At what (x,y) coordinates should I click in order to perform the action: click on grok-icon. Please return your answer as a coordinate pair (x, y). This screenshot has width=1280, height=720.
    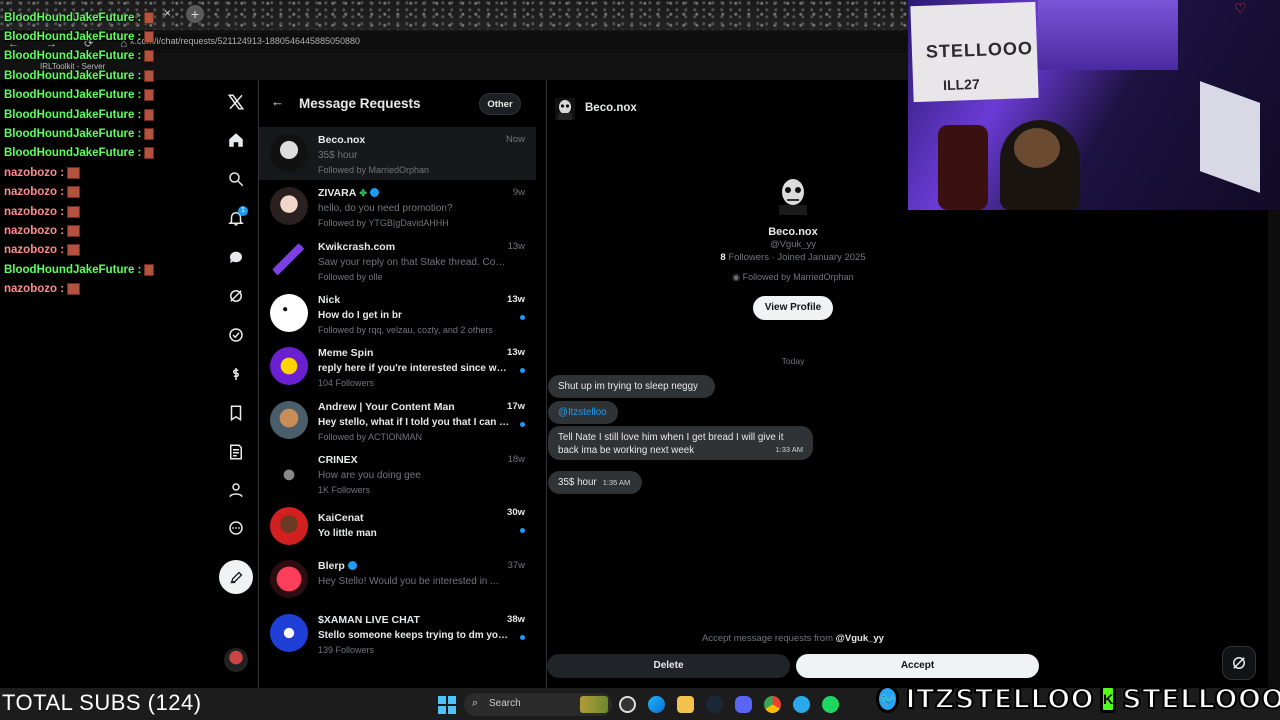
    Looking at the image, I should click on (236, 296).